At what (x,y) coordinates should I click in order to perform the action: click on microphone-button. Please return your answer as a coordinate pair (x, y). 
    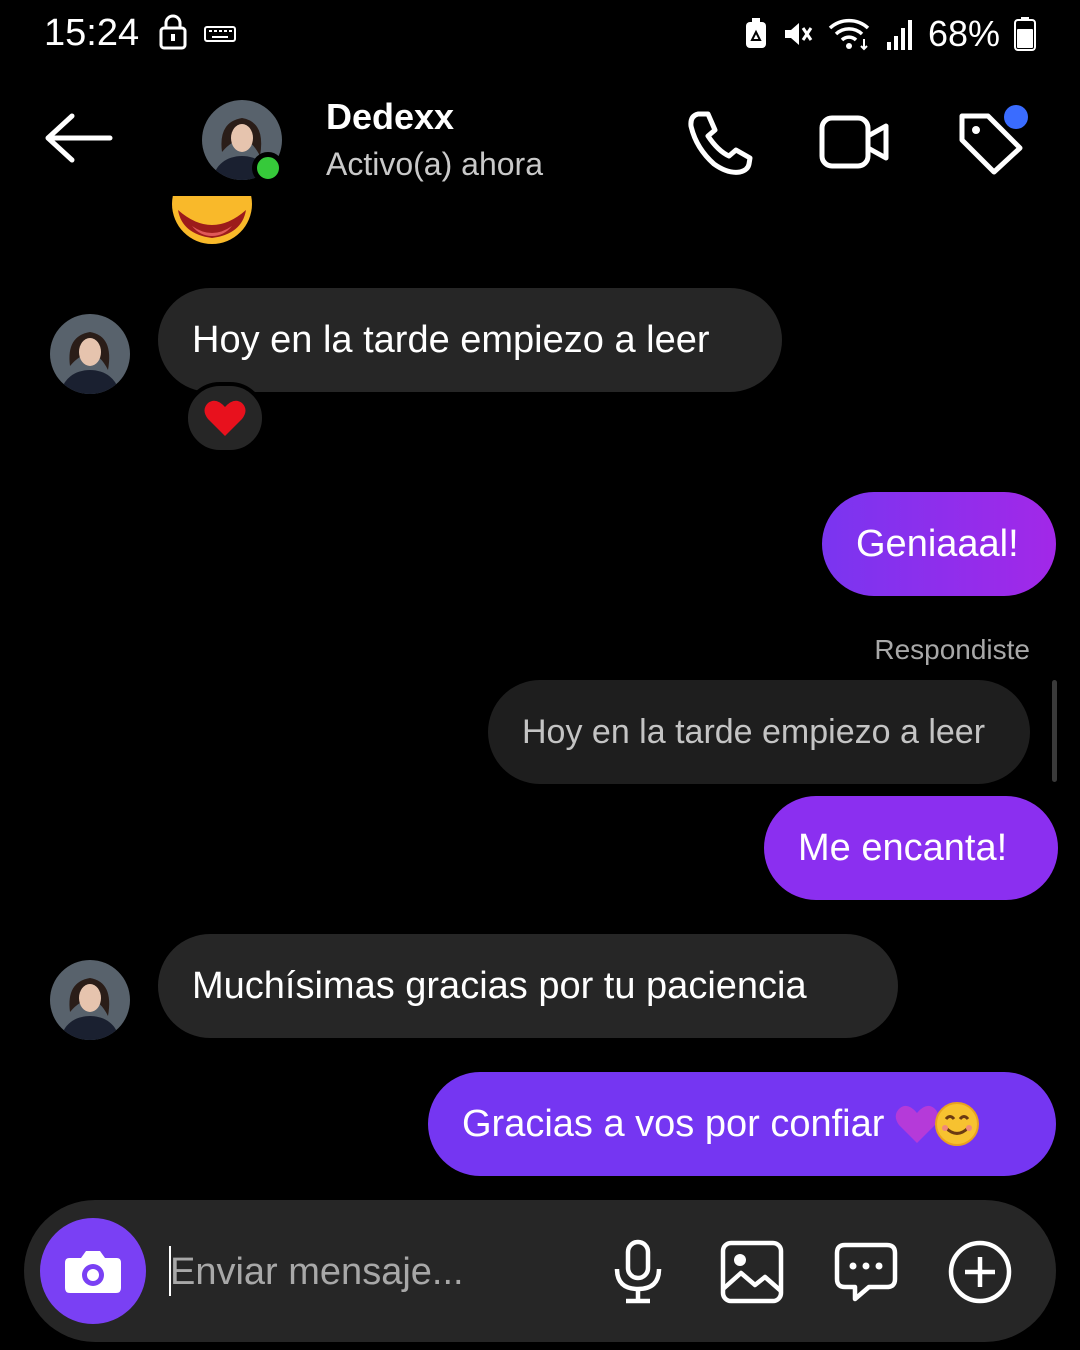
    Looking at the image, I should click on (638, 1272).